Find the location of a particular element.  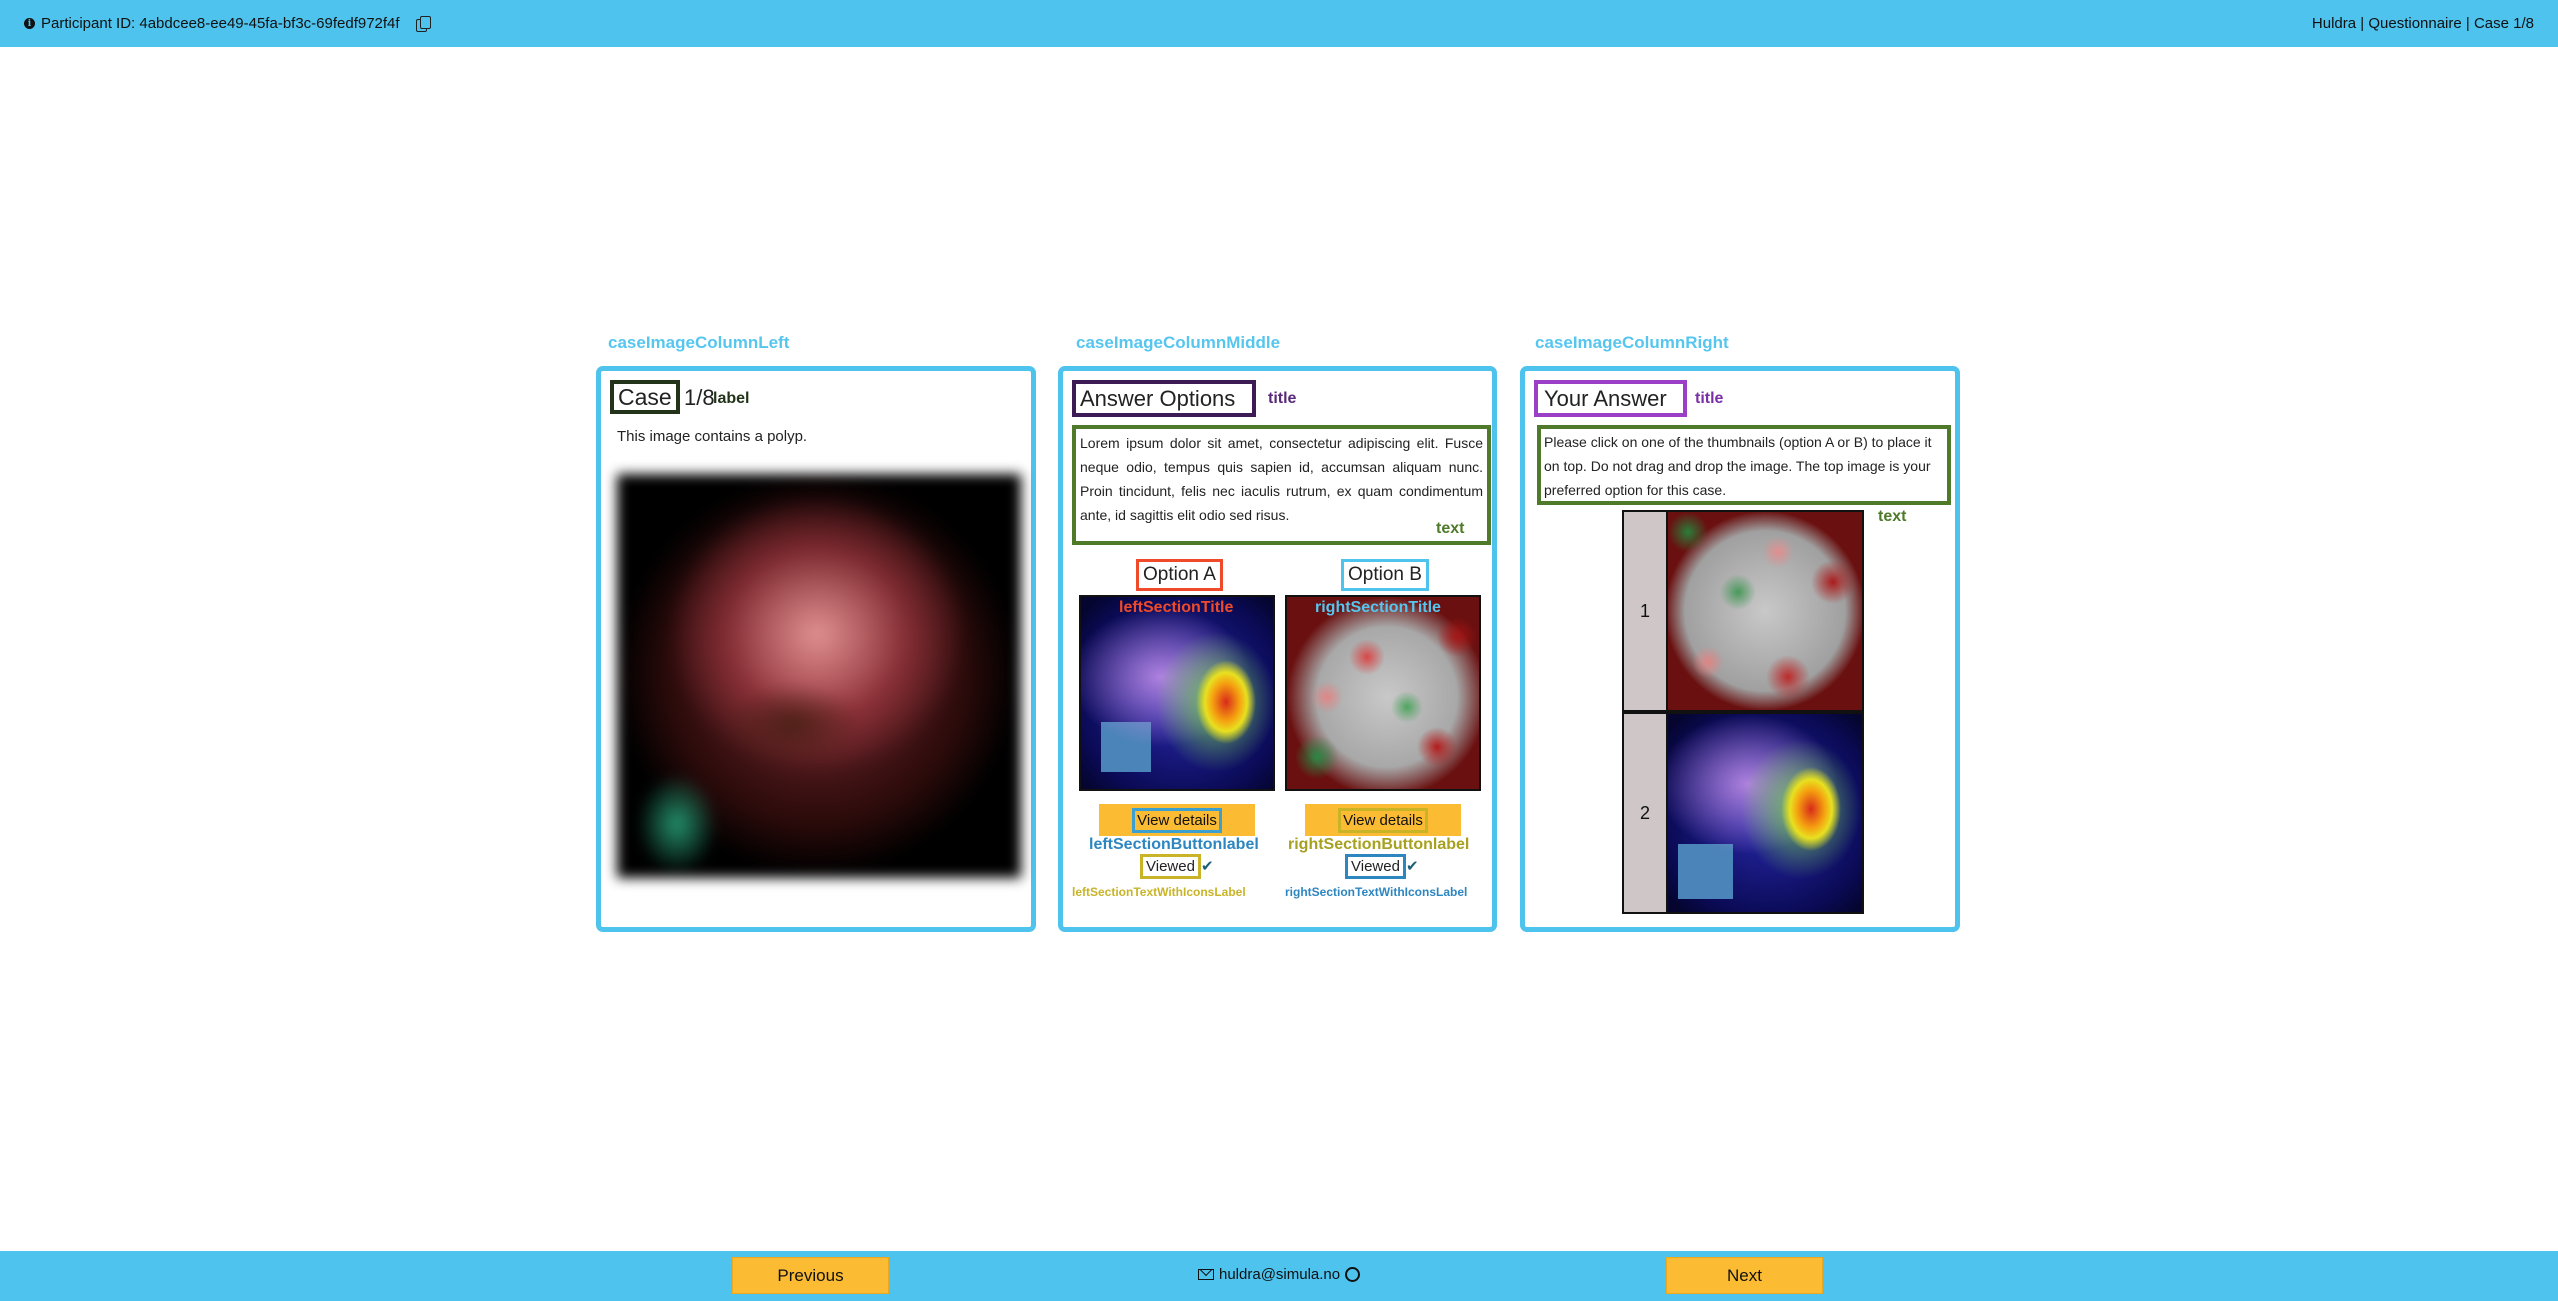

info-icon: i is located at coordinates (29, 23).